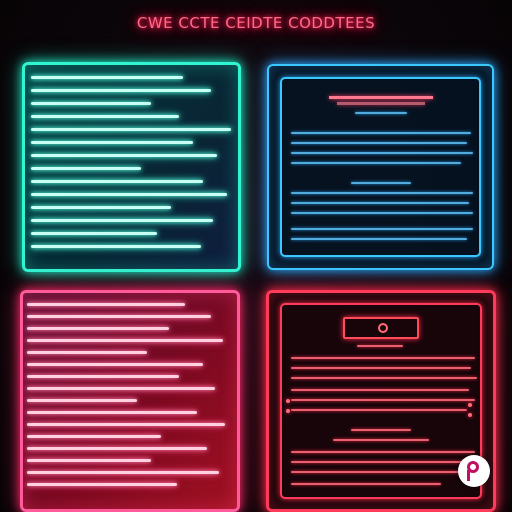  I want to click on p-logo-icon, so click(474, 471).